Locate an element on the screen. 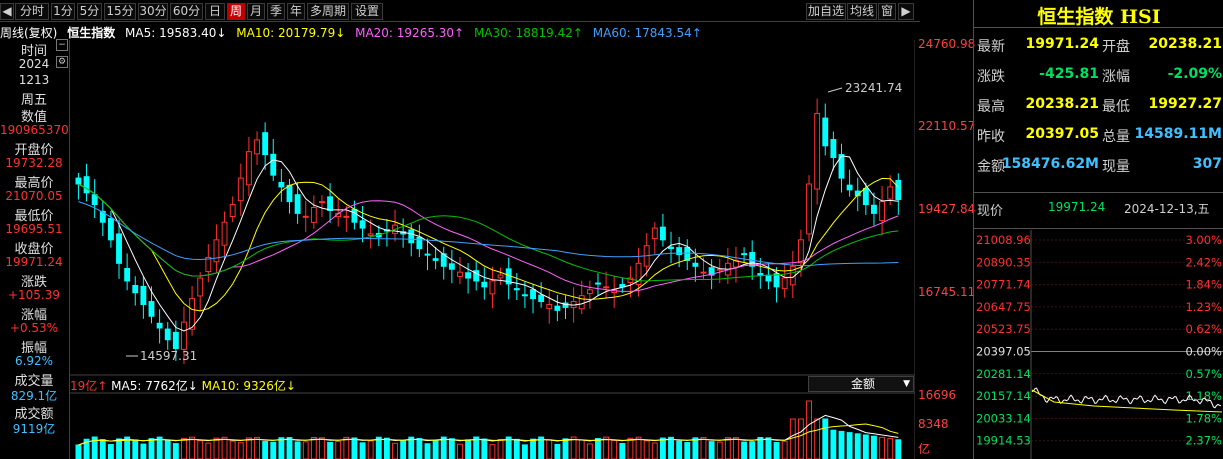 The width and height of the screenshot is (1223, 459). volume-current: 19亿↑ is located at coordinates (89, 386).